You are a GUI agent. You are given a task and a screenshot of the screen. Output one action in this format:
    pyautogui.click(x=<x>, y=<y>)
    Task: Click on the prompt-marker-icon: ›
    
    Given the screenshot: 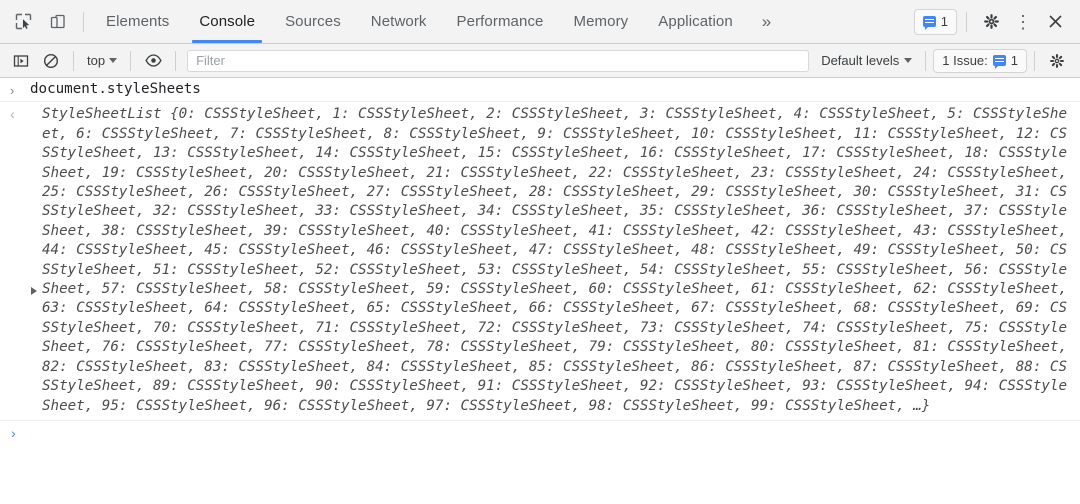 What is the action you would take?
    pyautogui.click(x=13, y=432)
    